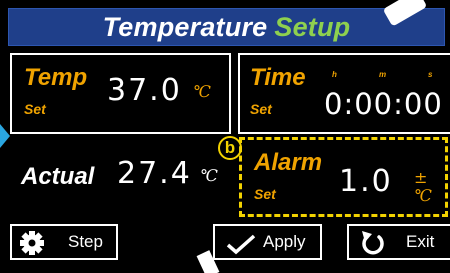 Image resolution: width=450 pixels, height=273 pixels. I want to click on title-part-setup: Setup, so click(312, 27).